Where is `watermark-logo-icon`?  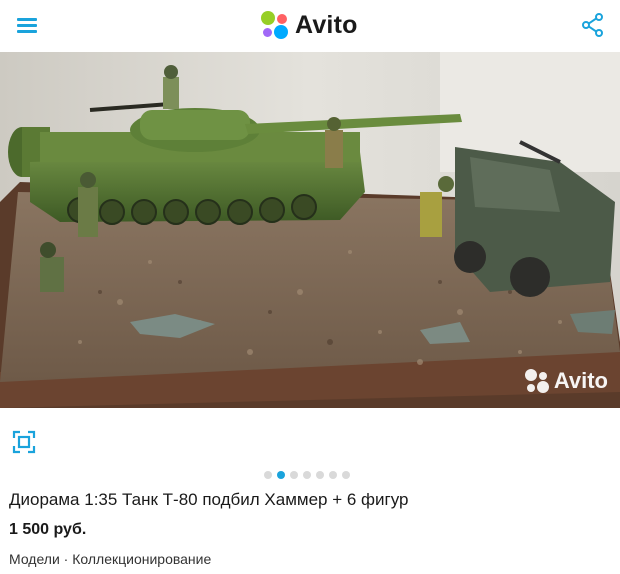
watermark-logo-icon is located at coordinates (536, 381).